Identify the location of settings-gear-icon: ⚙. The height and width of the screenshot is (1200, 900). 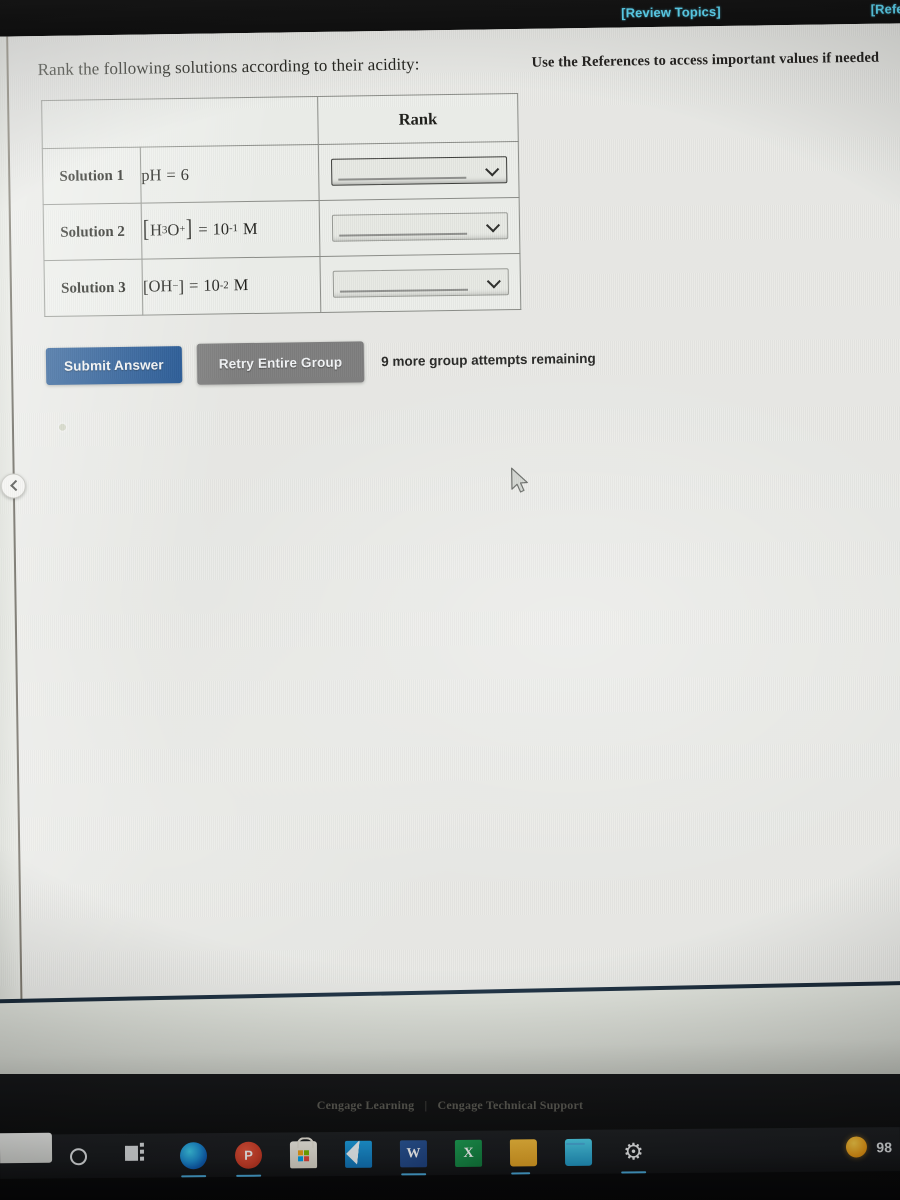
(633, 1151).